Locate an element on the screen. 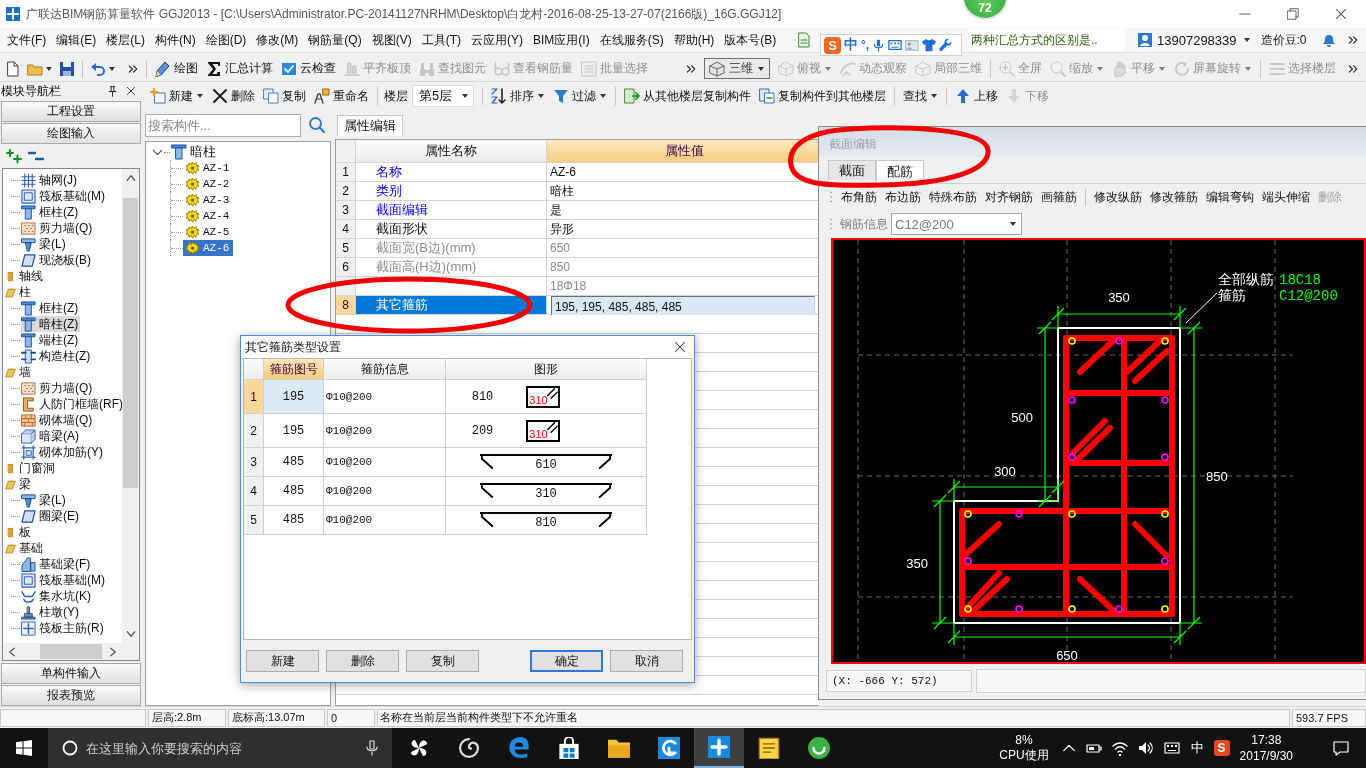 This screenshot has width=1366, height=768. tree-item: 基础梁(F) is located at coordinates (57, 564).